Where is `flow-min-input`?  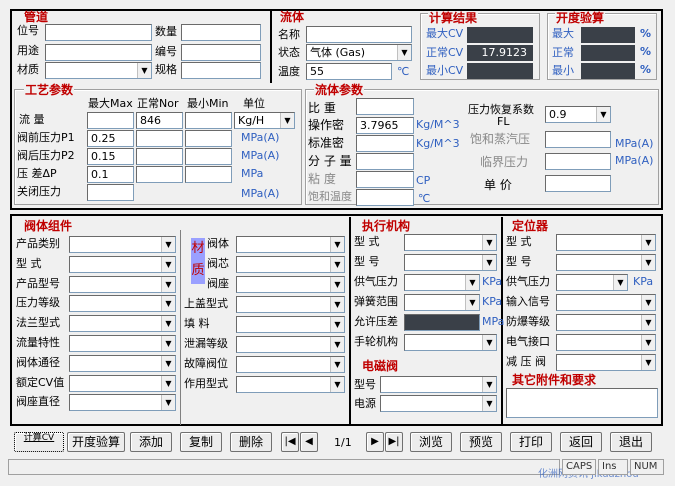
flow-min-input is located at coordinates (208, 120).